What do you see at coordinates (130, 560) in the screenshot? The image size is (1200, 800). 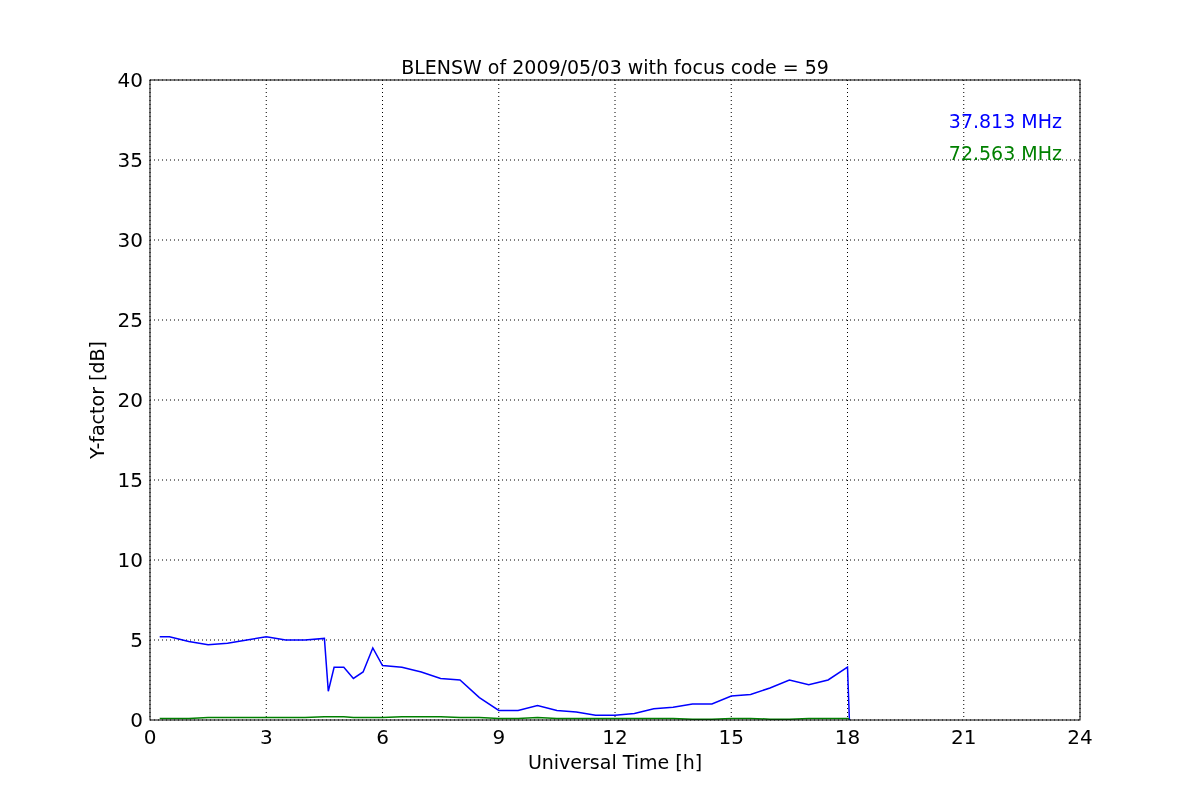 I see `y-tick-label: 10` at bounding box center [130, 560].